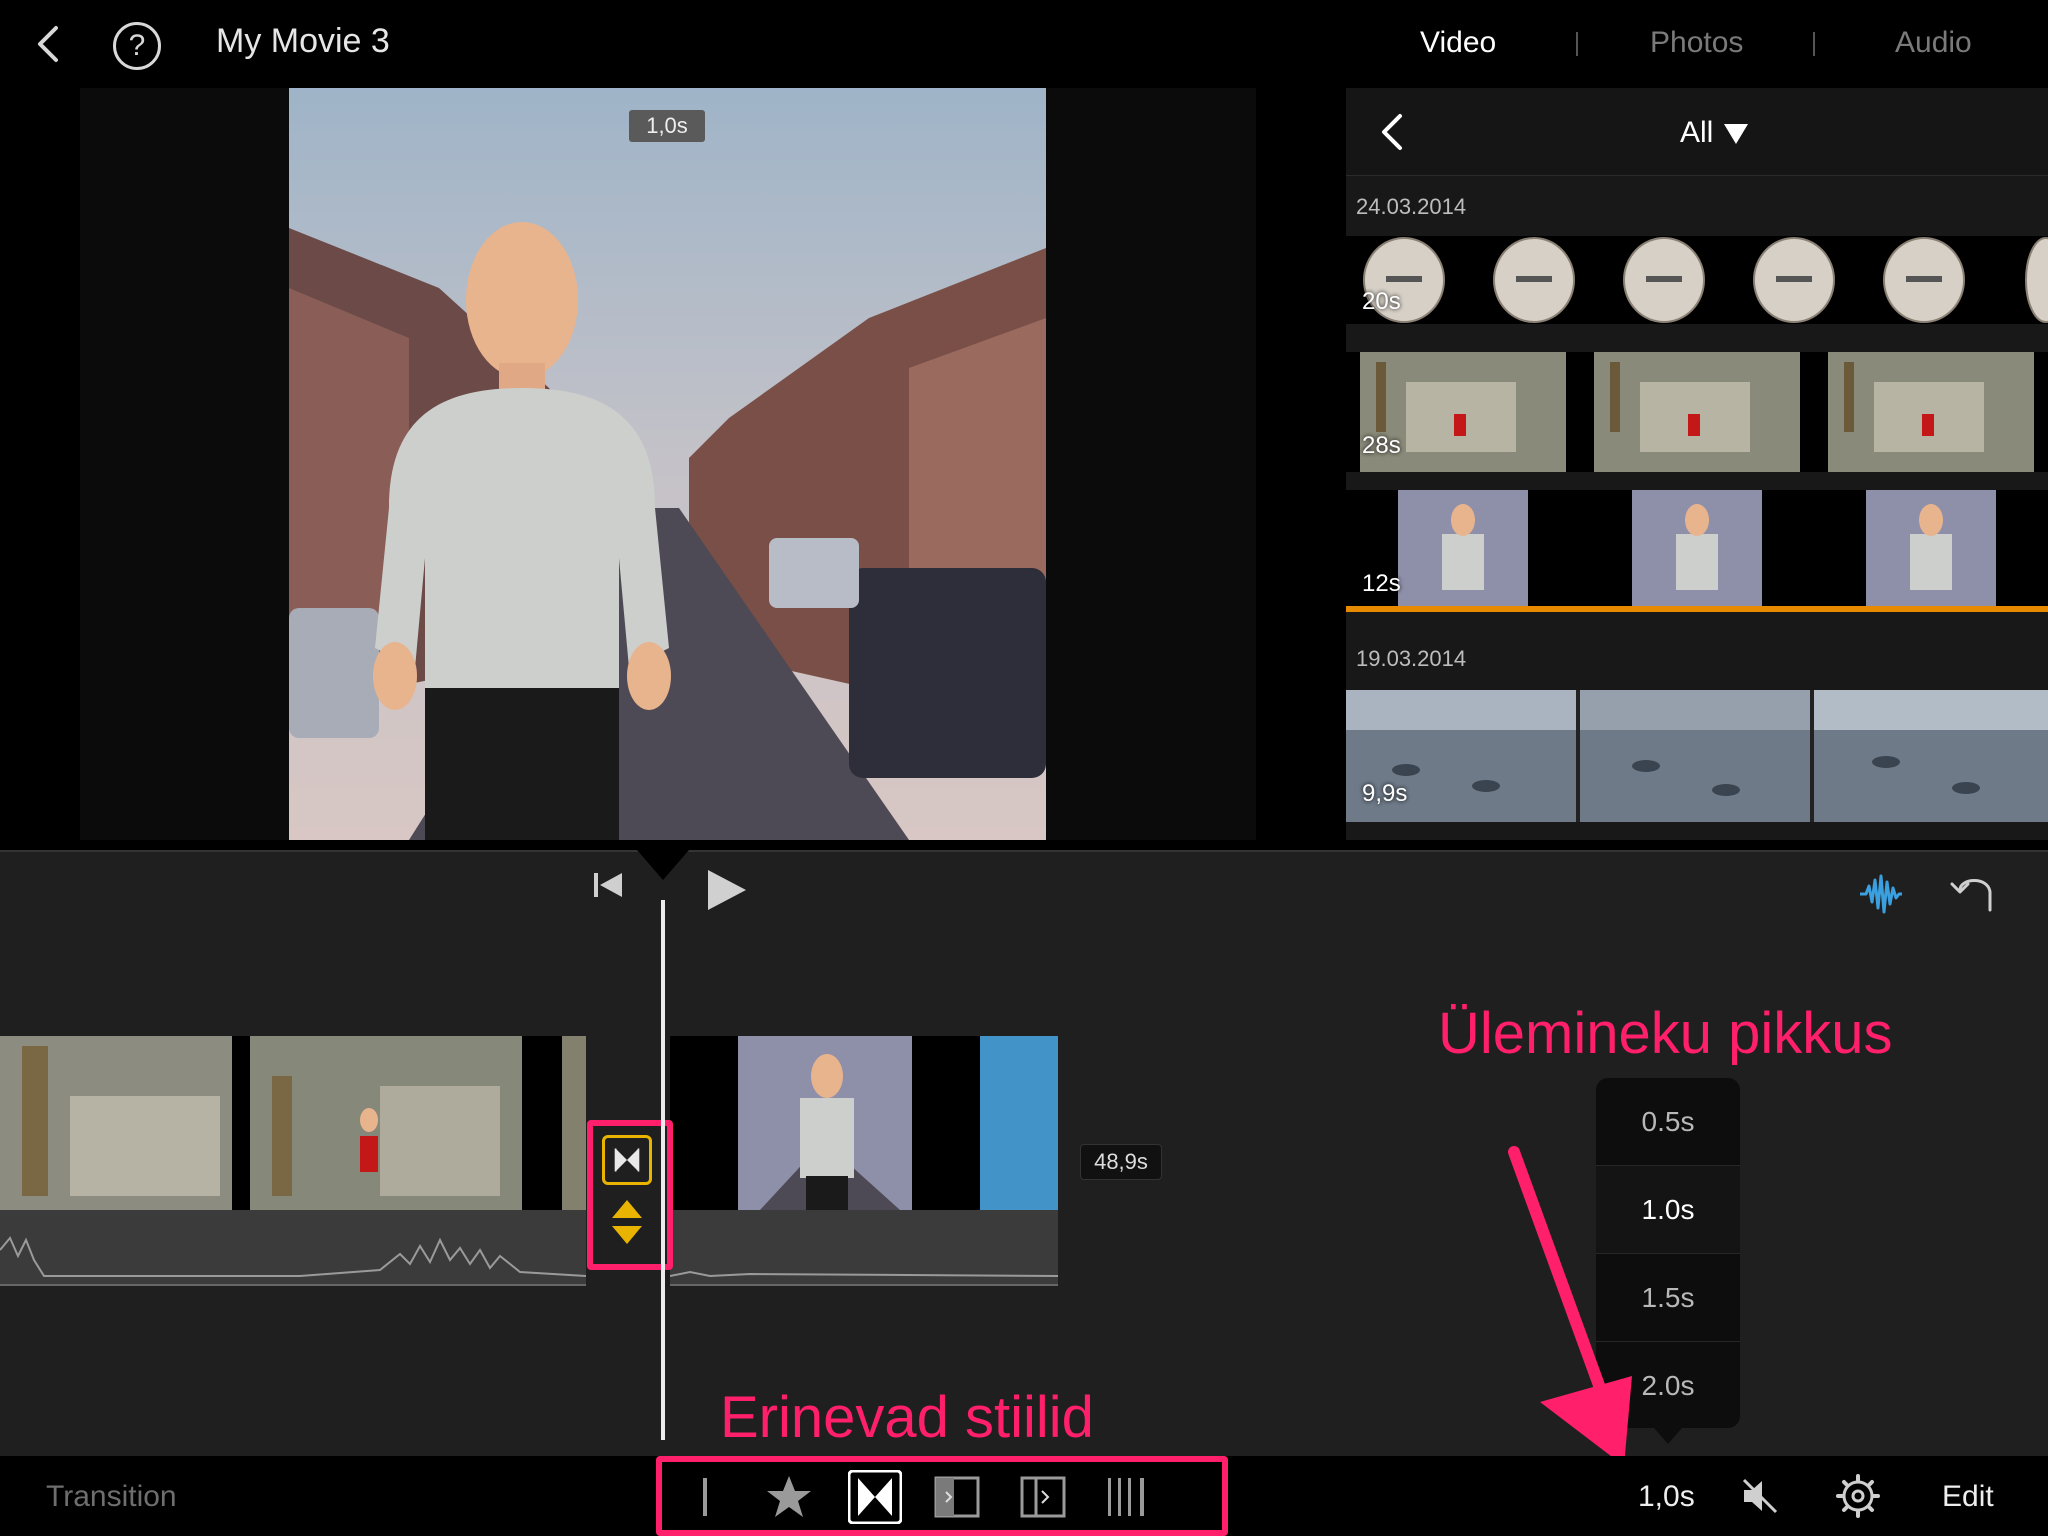 This screenshot has height=1536, width=2048. Describe the element at coordinates (1024, 851) in the screenshot. I see `timeline-divider` at that location.